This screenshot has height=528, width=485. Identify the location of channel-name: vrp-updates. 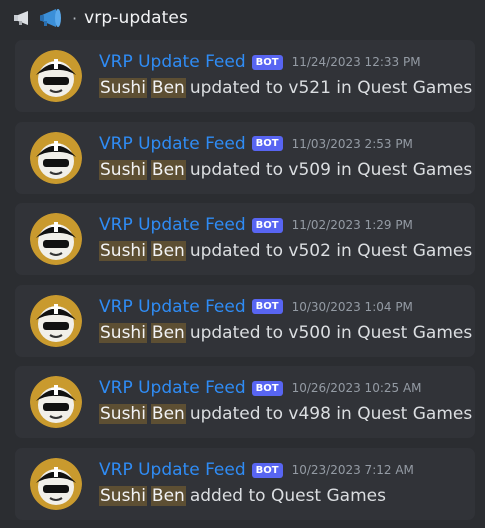
(136, 18).